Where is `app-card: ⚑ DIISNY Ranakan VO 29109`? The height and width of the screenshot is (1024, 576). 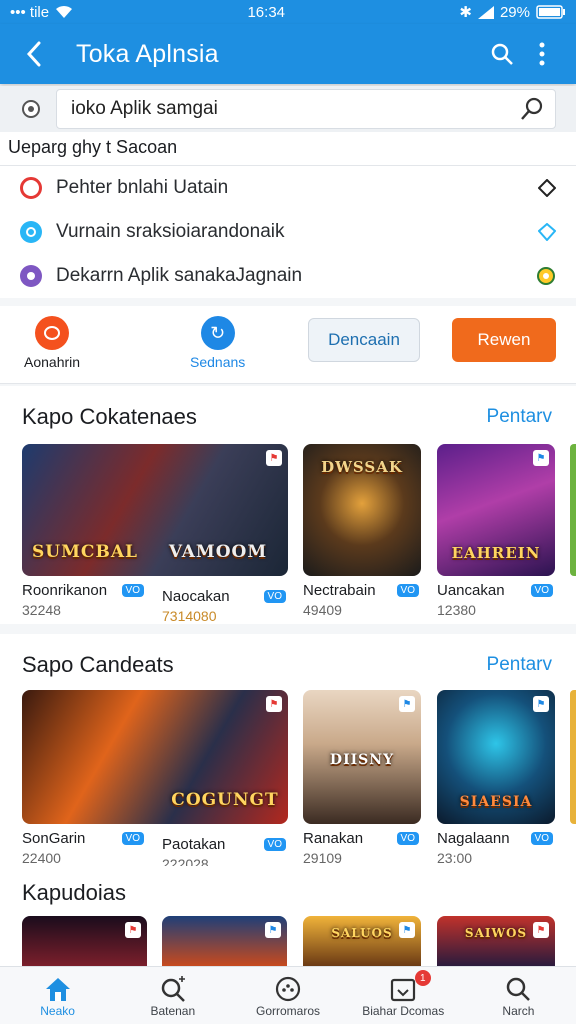
app-card: ⚑ DIISNY Ranakan VO 29109 is located at coordinates (362, 778).